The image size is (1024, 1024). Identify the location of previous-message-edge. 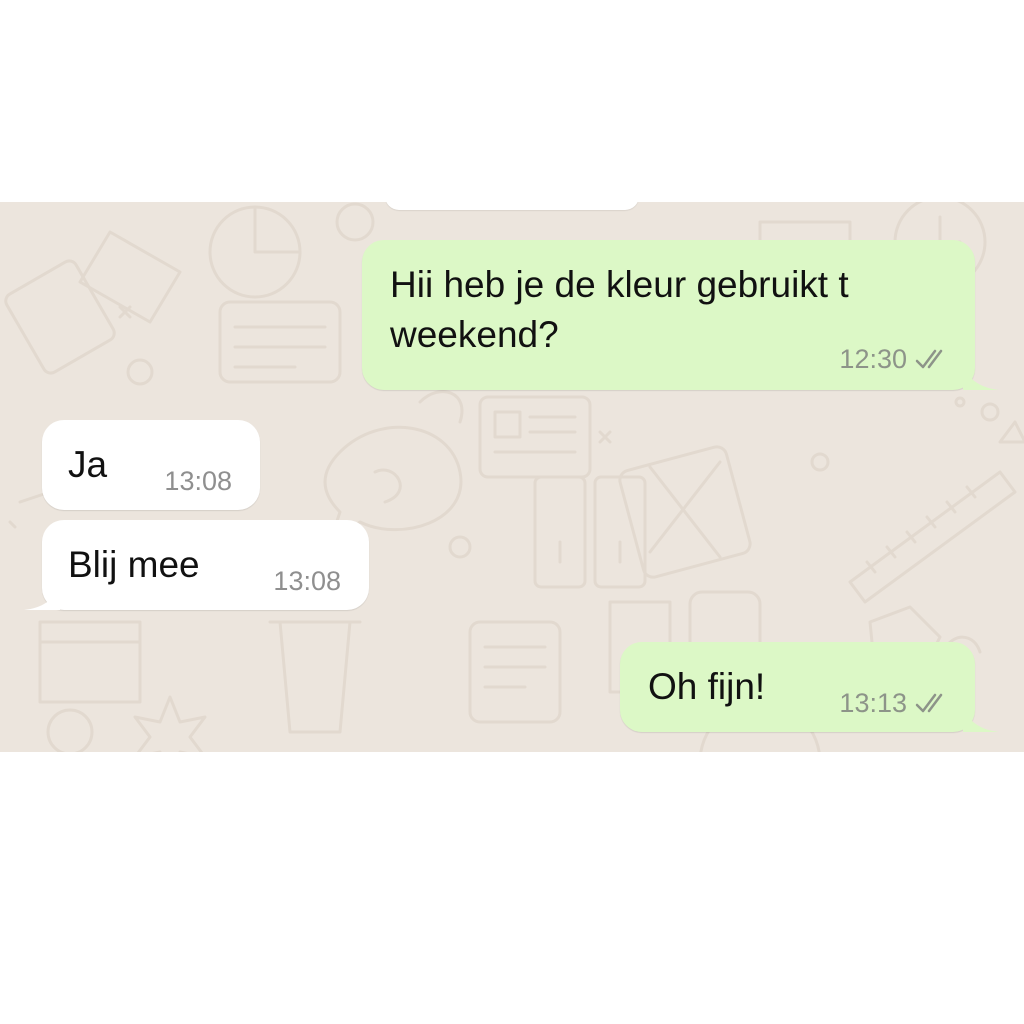
(512, 206).